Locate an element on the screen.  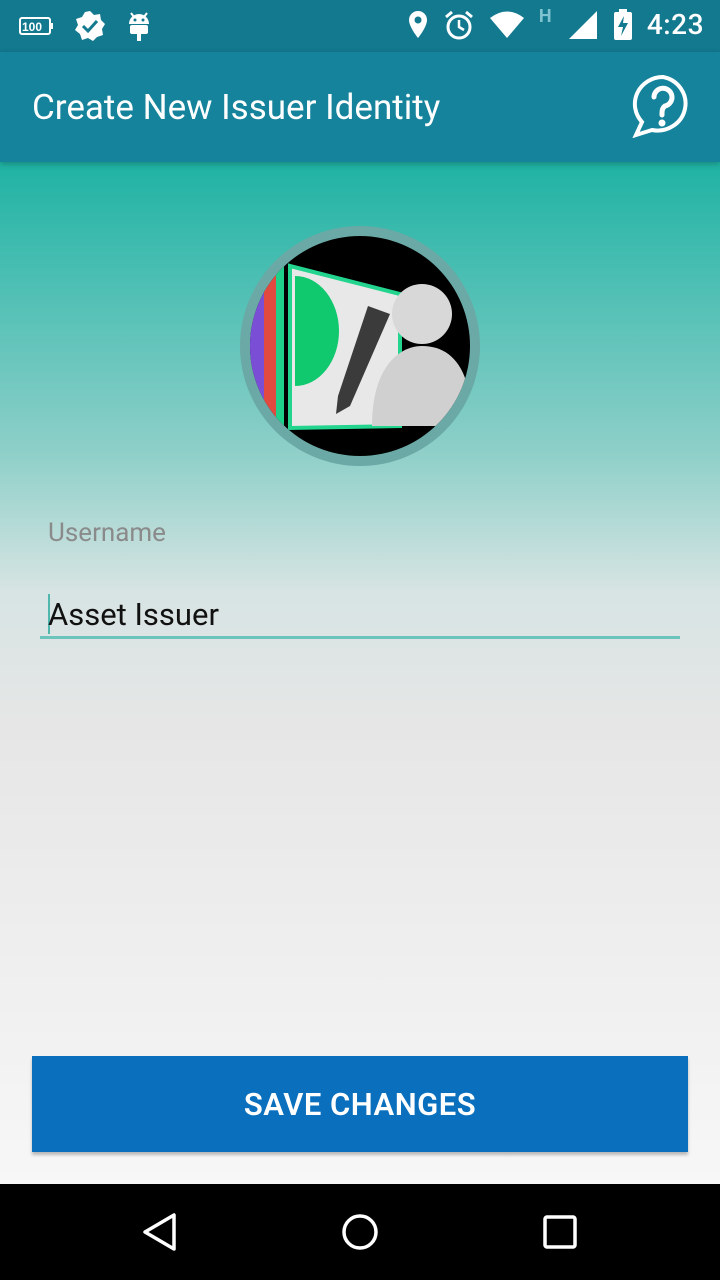
recents-icon is located at coordinates (560, 1232).